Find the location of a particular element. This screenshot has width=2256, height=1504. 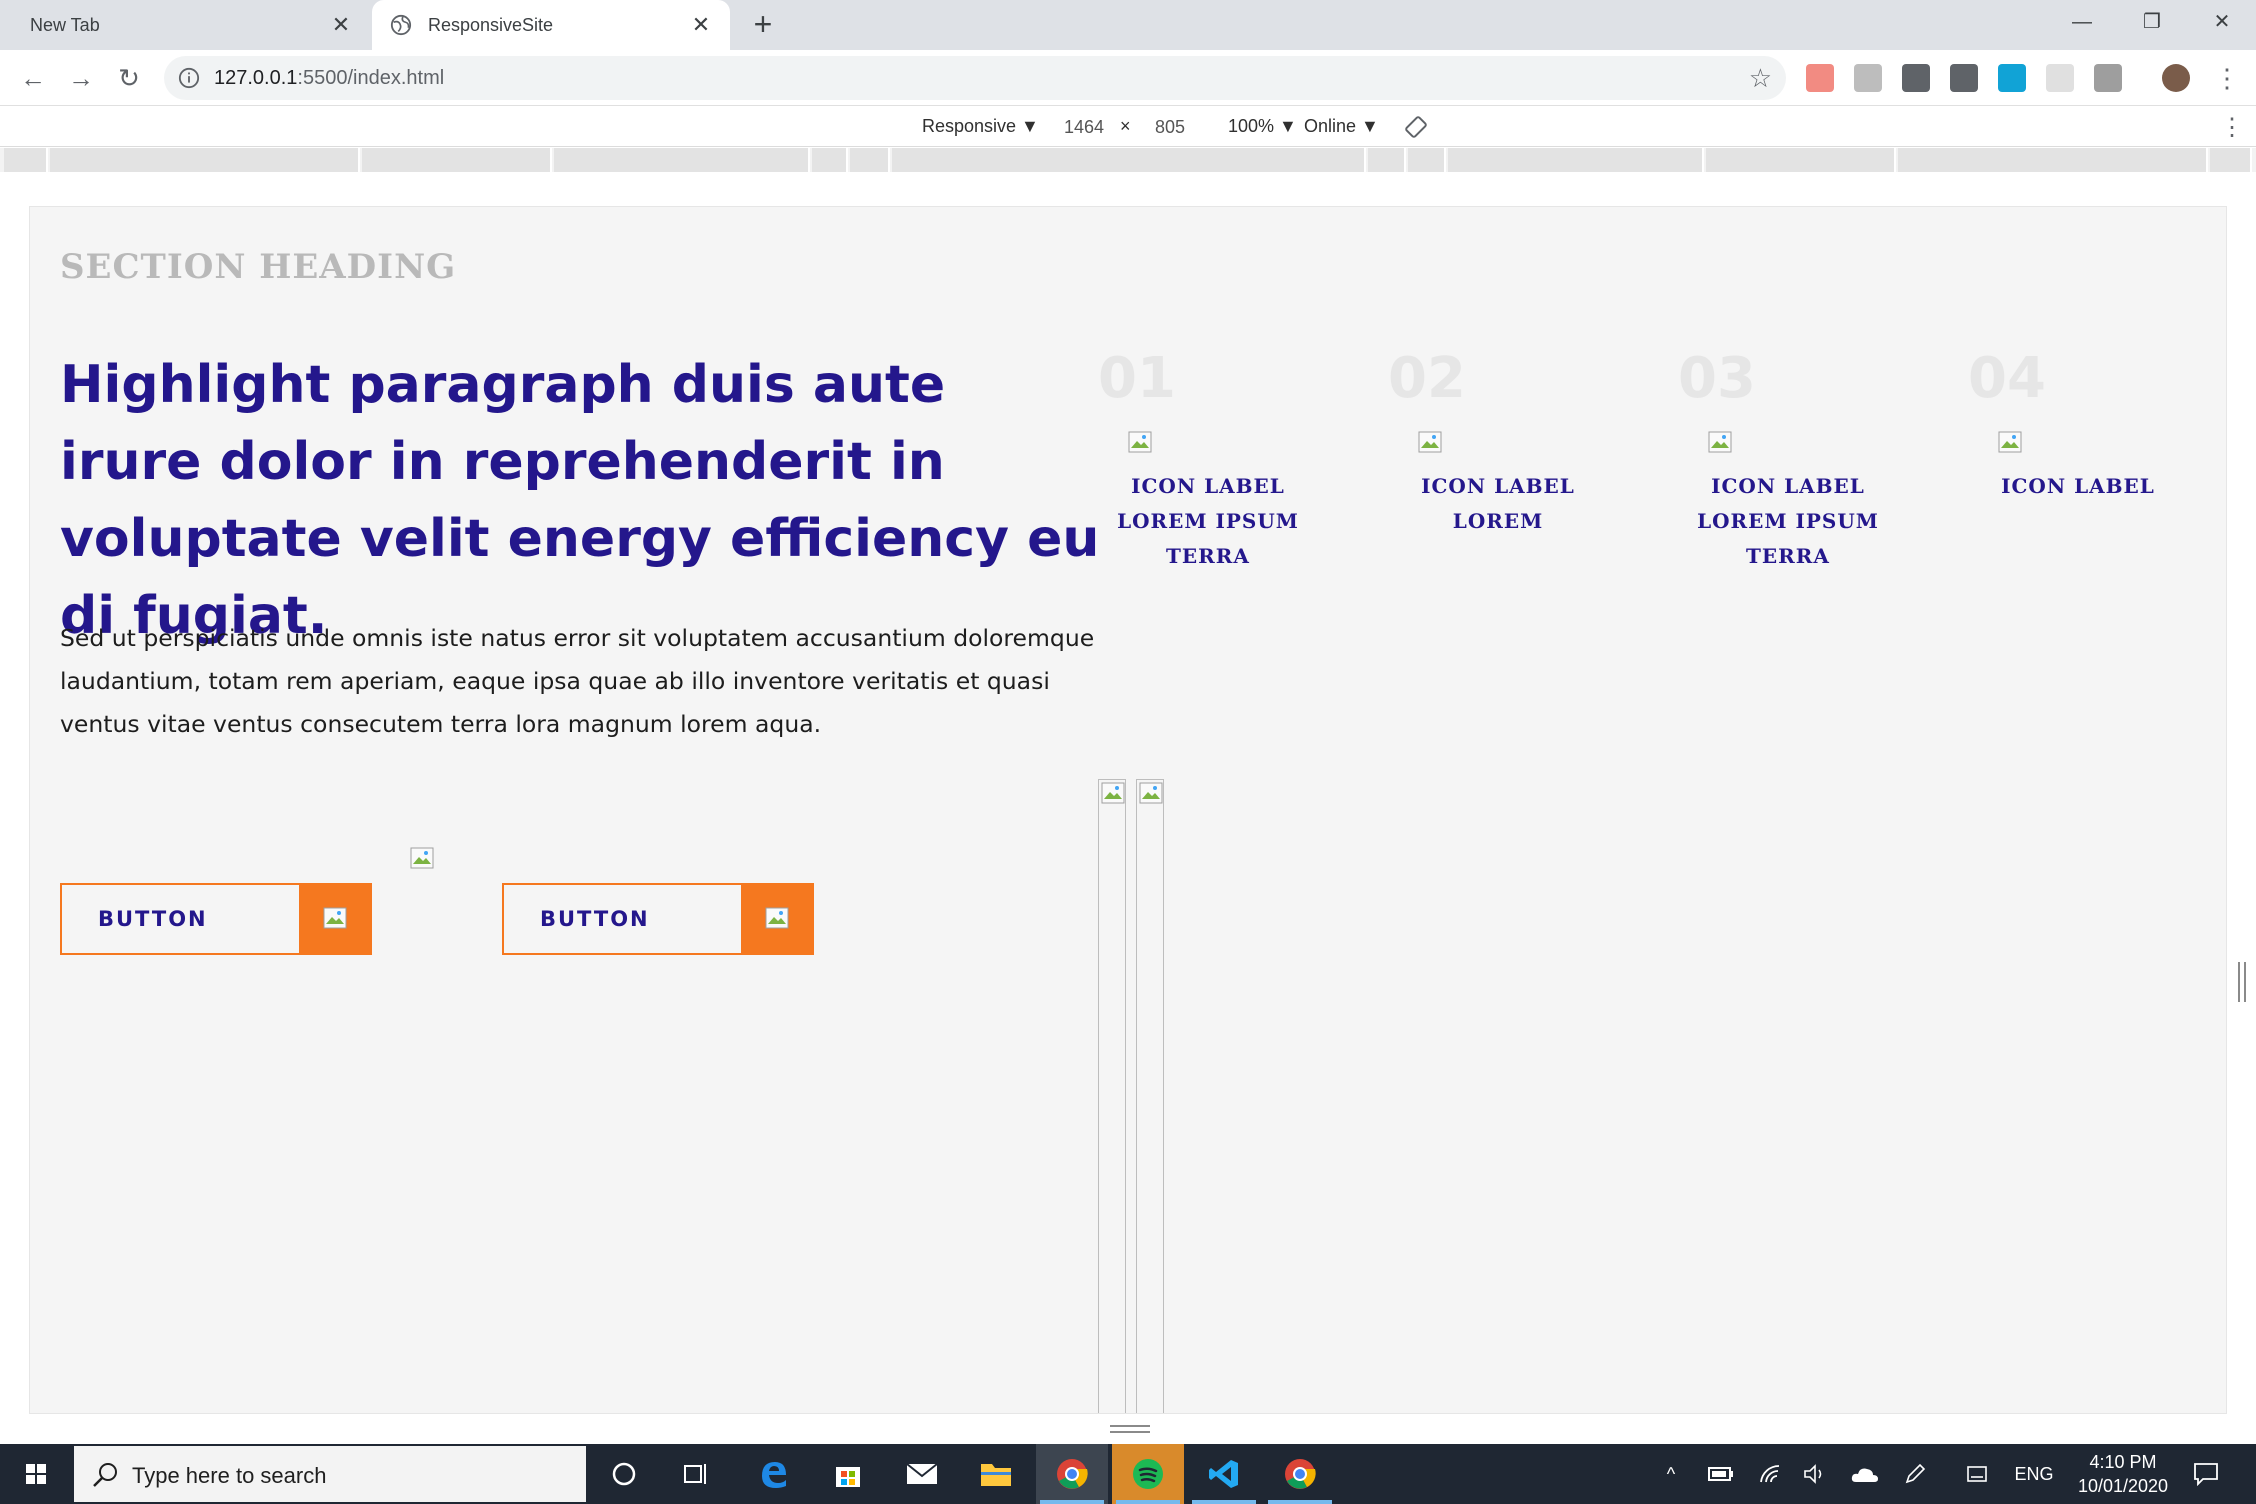

secondary-button: BUTTON is located at coordinates (658, 919).